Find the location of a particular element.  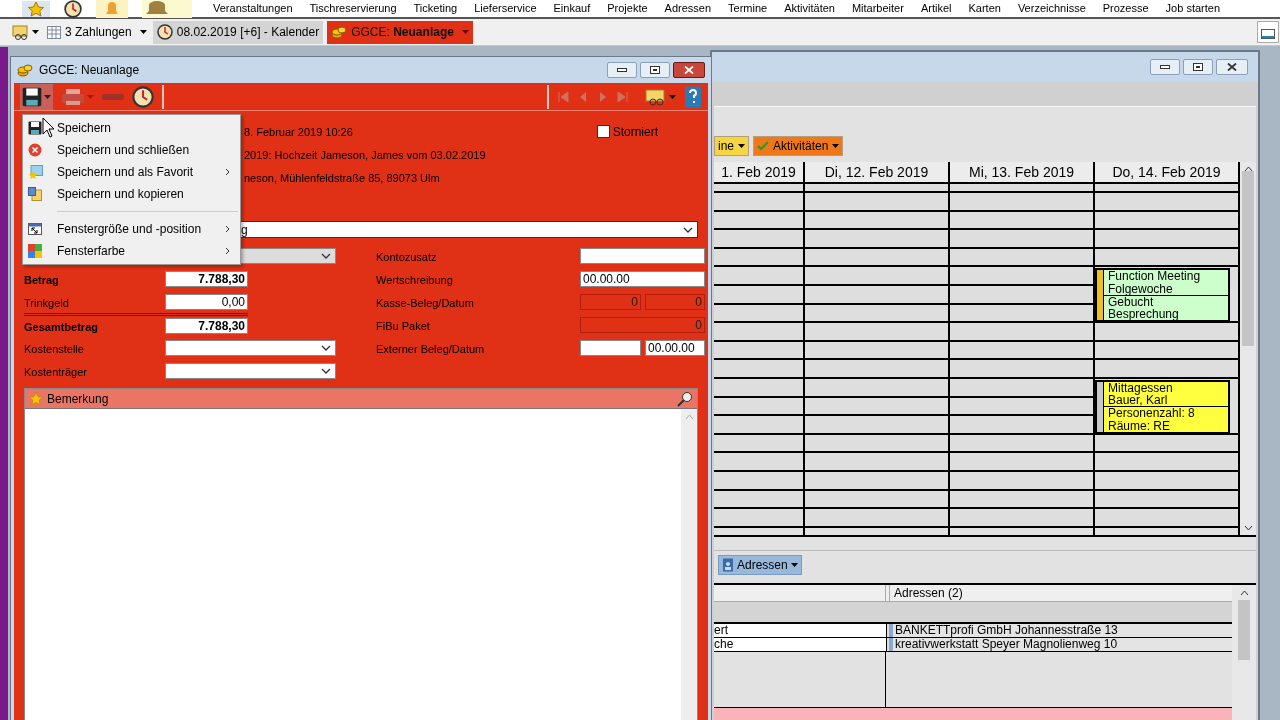

calendar-event: Mittagessen Bauer, Karl Personenzahl: 8 Räume: RE is located at coordinates (1162, 406).